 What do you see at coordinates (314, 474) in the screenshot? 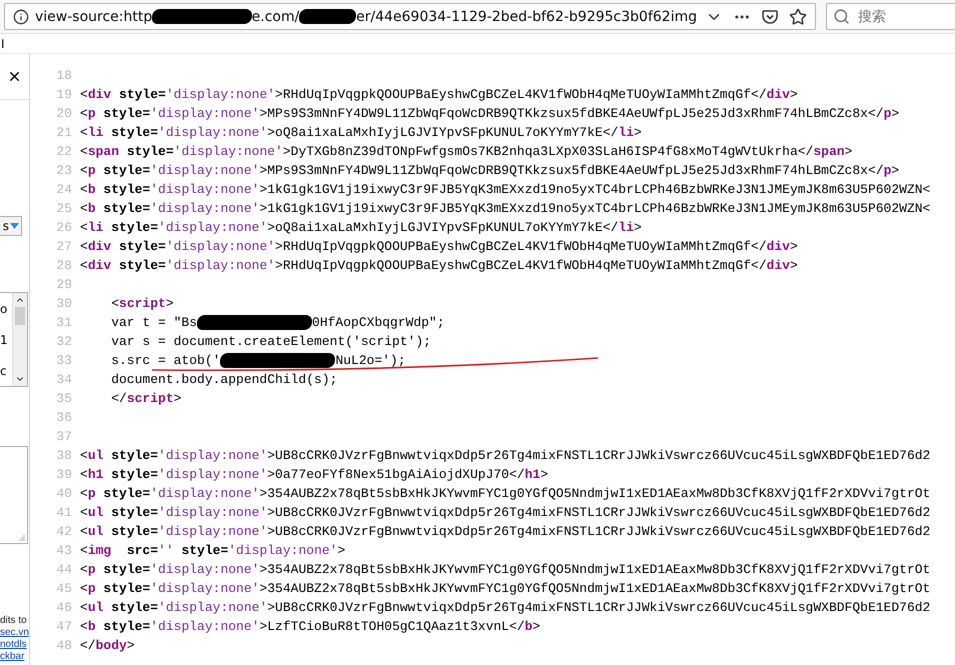
I see `code-line: <h1 style='display:none'>0a77eoFYf8Nex51bgAiAiojdXUpJ70</h1>` at bounding box center [314, 474].